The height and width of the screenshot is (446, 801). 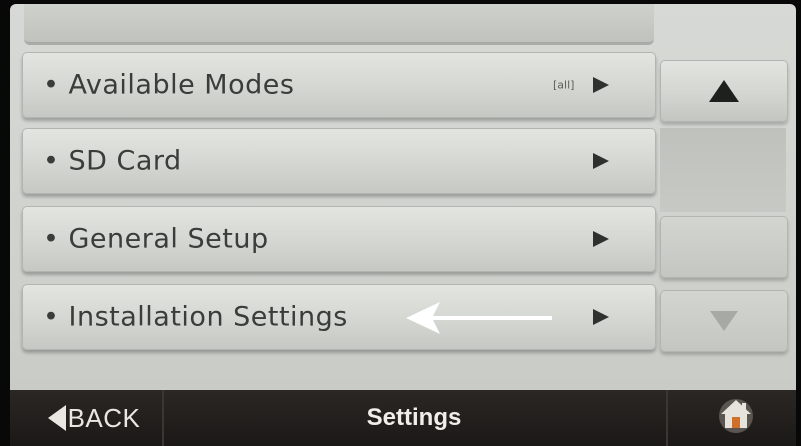 I want to click on menu-item-label: • General Setup, so click(x=156, y=239).